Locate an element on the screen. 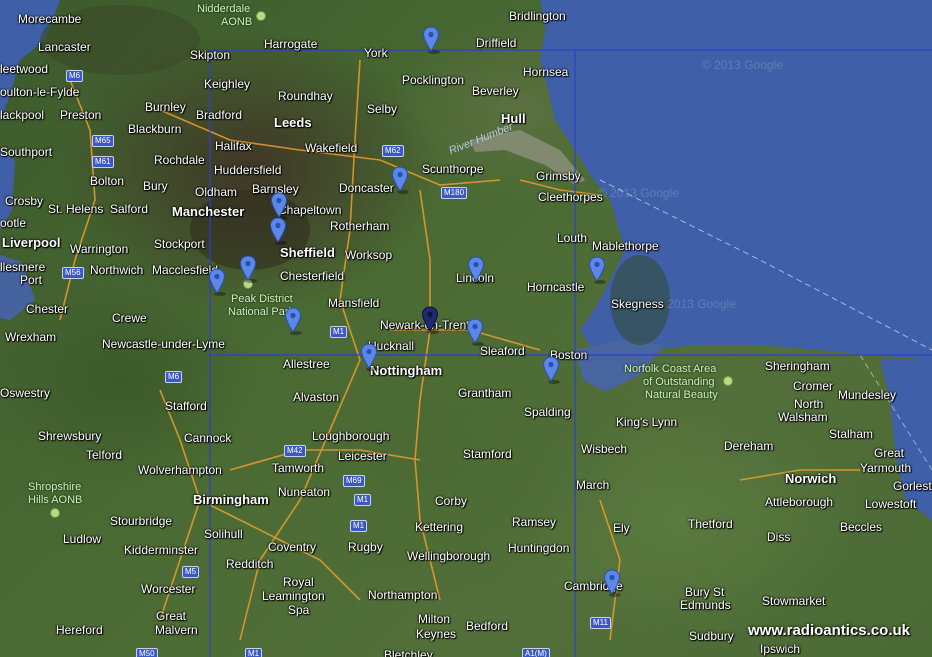 The width and height of the screenshot is (932, 657). pin-doncaster is located at coordinates (400, 180).